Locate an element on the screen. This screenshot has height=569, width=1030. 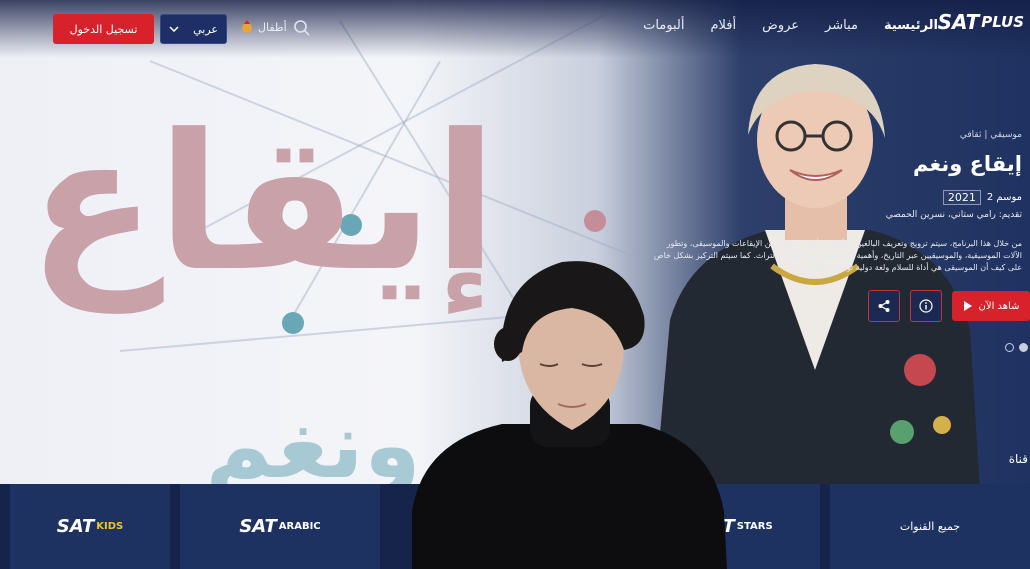
chevron-down-icon is located at coordinates (174, 29).